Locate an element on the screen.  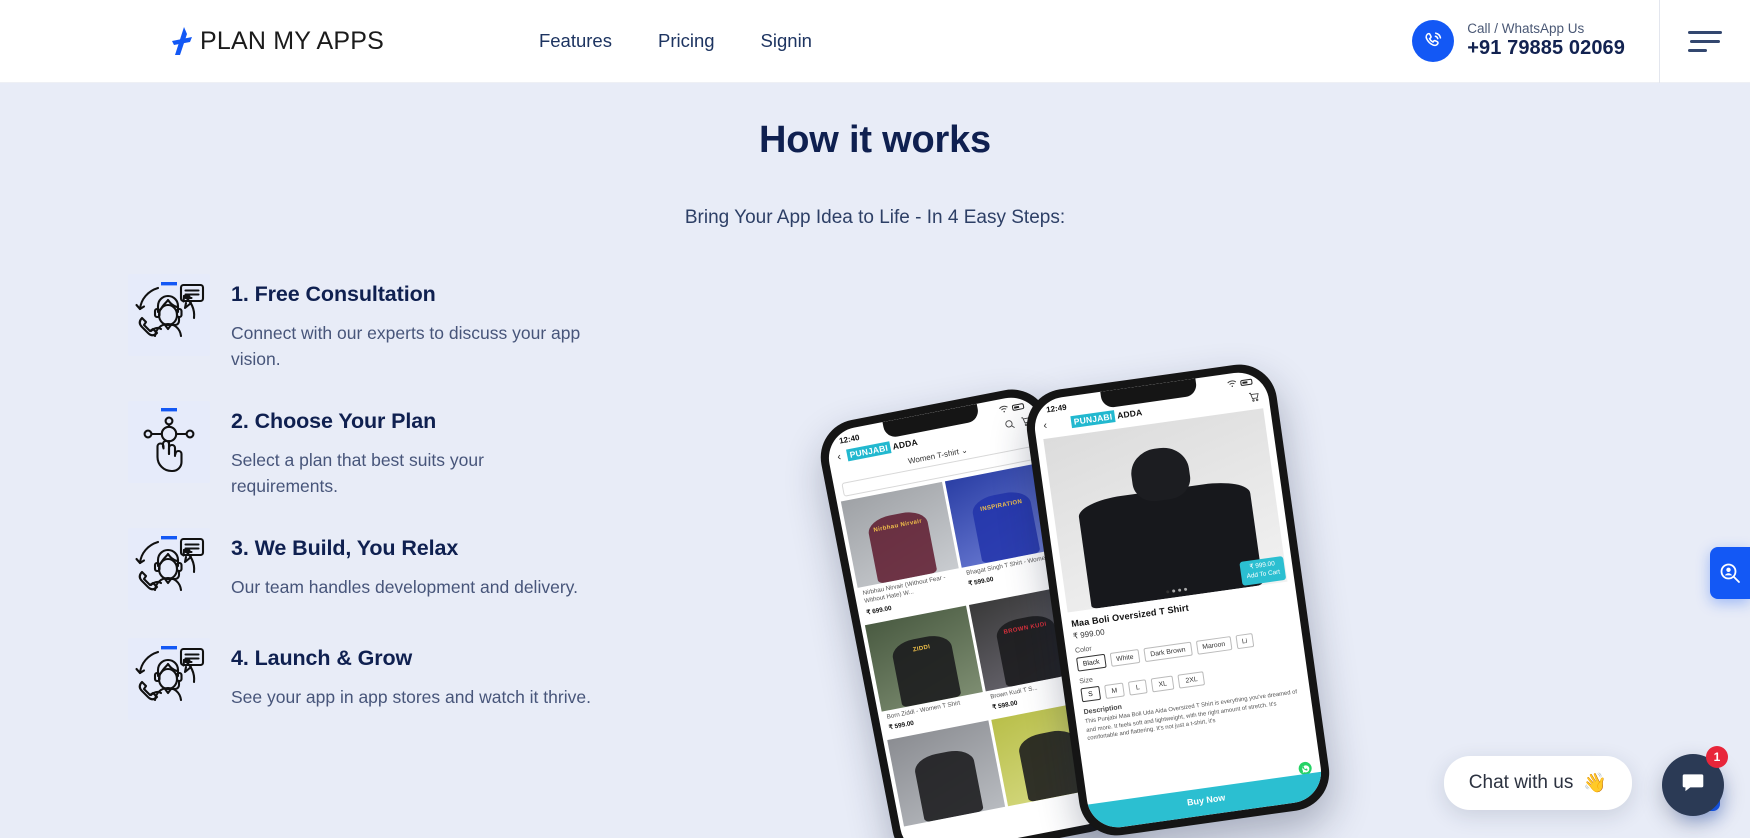
hand-tap-plan-select-icon is located at coordinates (169, 441).